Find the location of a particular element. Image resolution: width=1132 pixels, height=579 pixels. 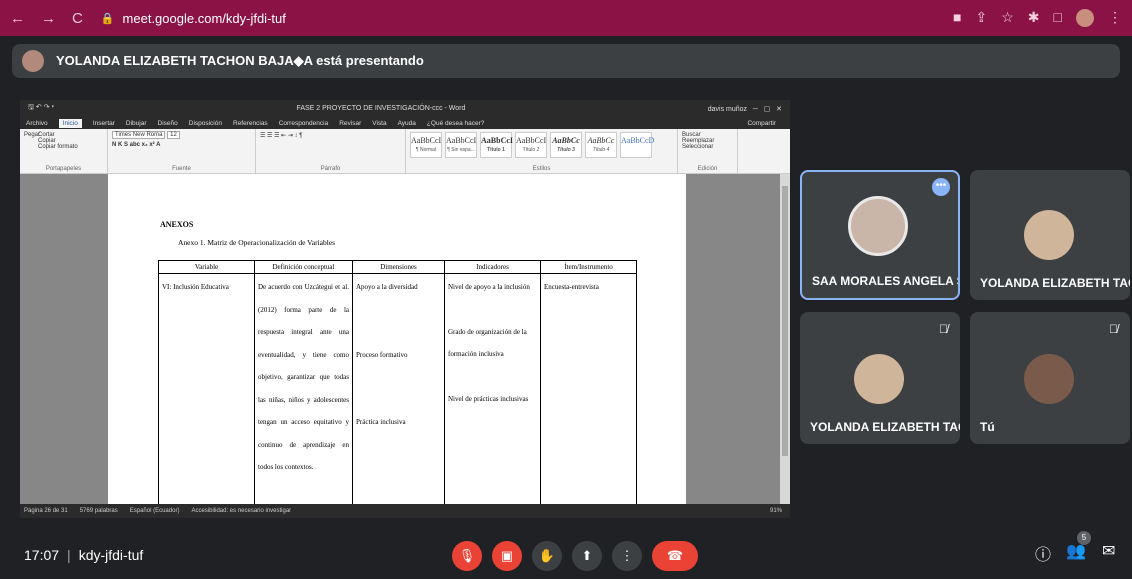

profile-avatar is located at coordinates (1085, 18).